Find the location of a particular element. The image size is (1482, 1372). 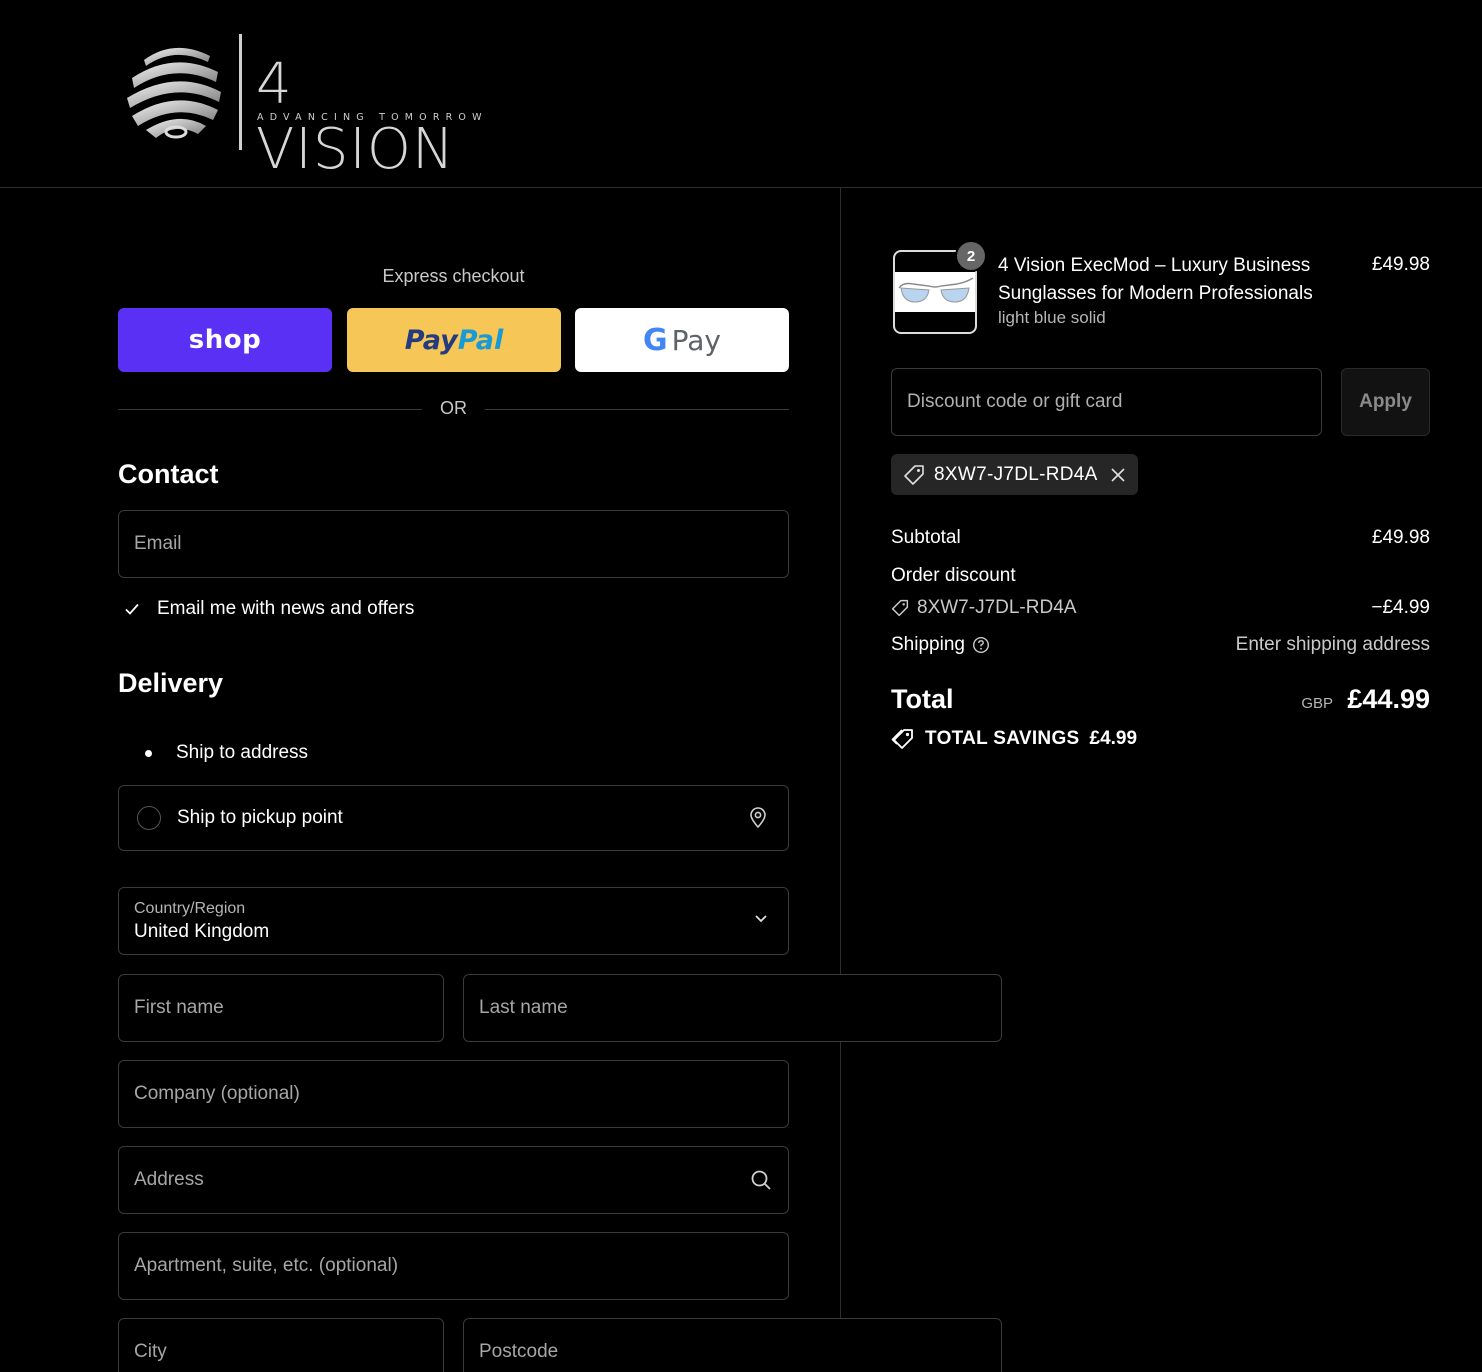

total-label: Total is located at coordinates (922, 699).